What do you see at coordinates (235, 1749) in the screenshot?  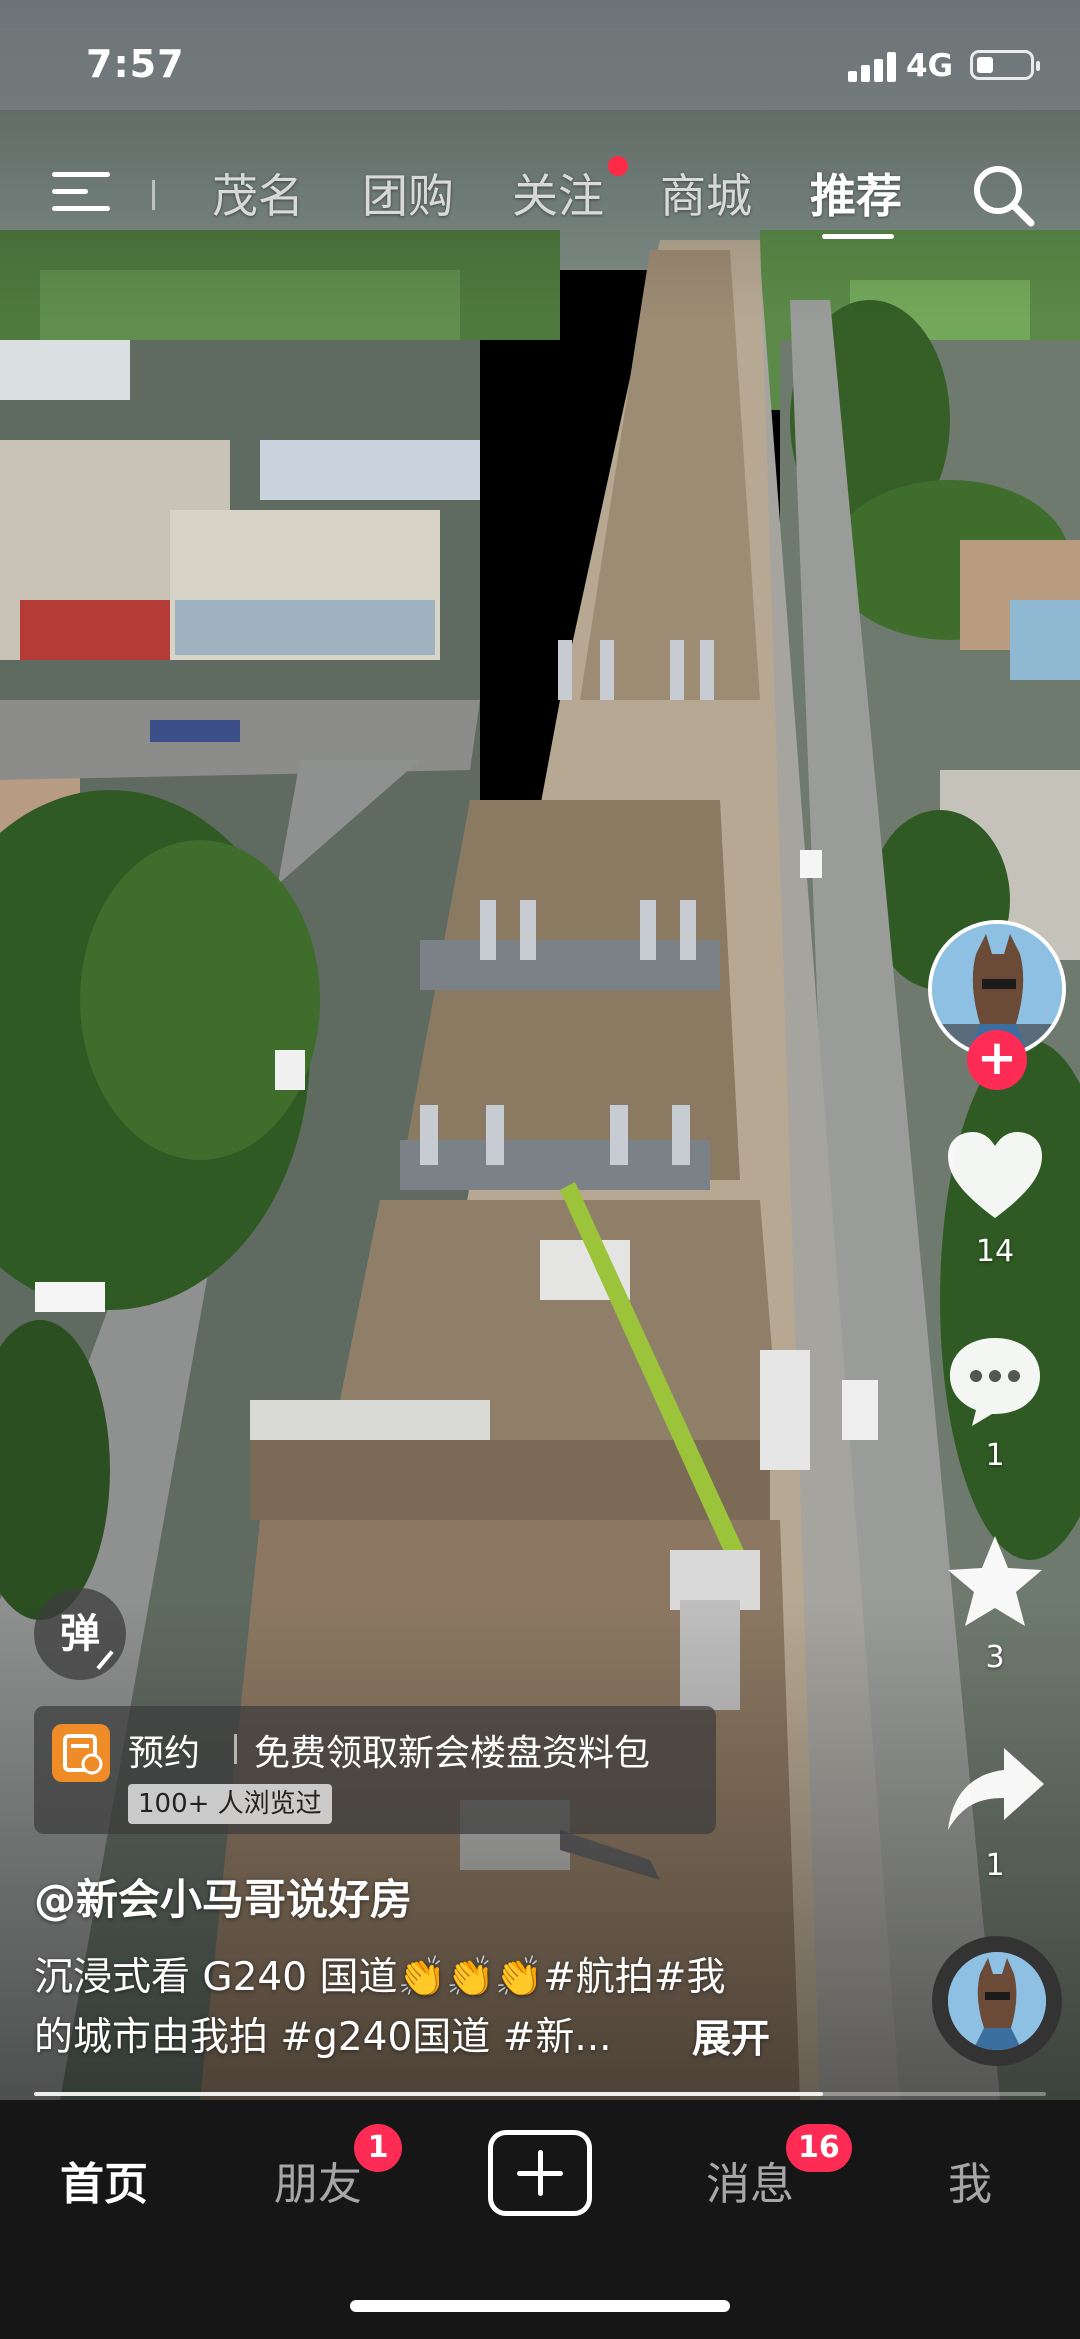 I see `ad-divider` at bounding box center [235, 1749].